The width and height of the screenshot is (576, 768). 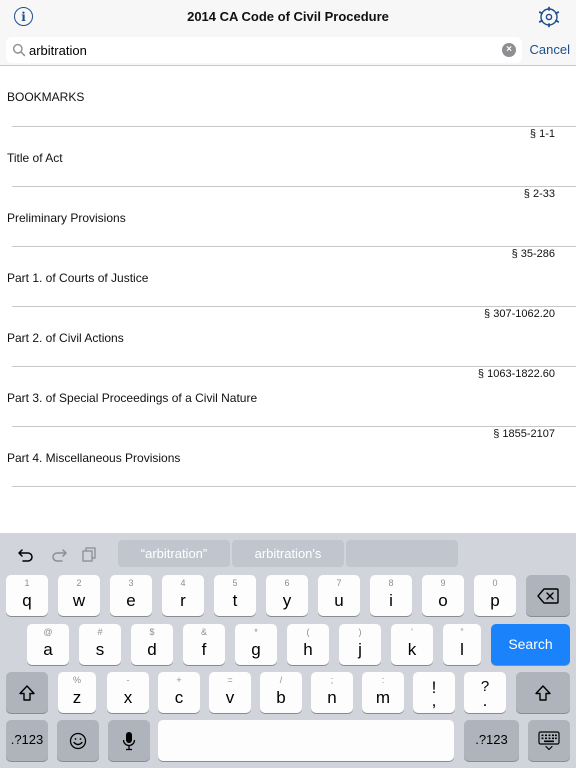 What do you see at coordinates (434, 692) in the screenshot?
I see `key-comma: !,` at bounding box center [434, 692].